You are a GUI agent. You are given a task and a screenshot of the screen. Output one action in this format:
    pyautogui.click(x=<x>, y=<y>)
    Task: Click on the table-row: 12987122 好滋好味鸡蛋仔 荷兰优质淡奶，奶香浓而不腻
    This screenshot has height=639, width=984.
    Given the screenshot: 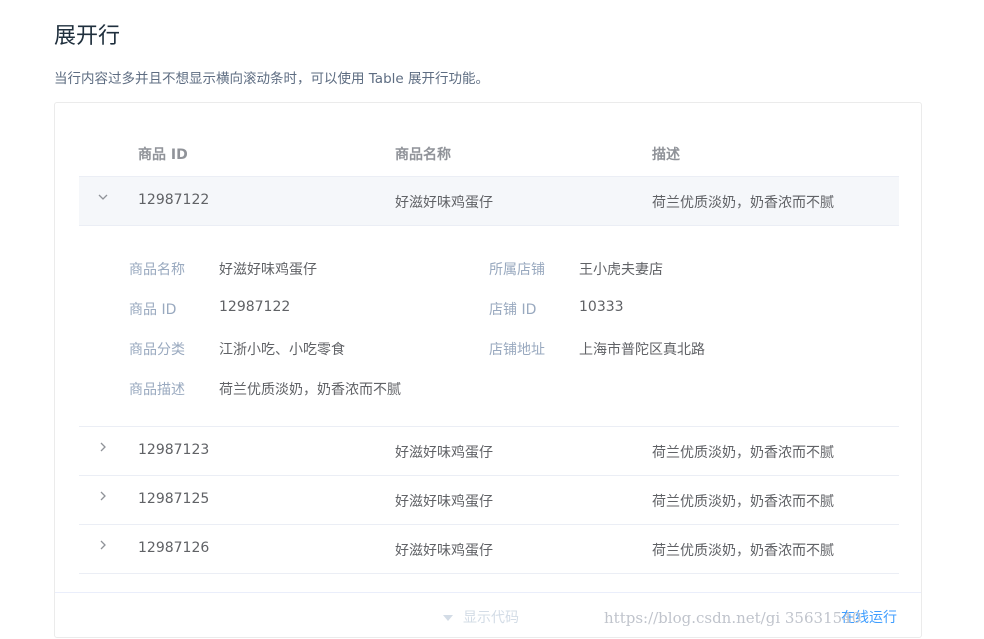 What is the action you would take?
    pyautogui.click(x=489, y=201)
    